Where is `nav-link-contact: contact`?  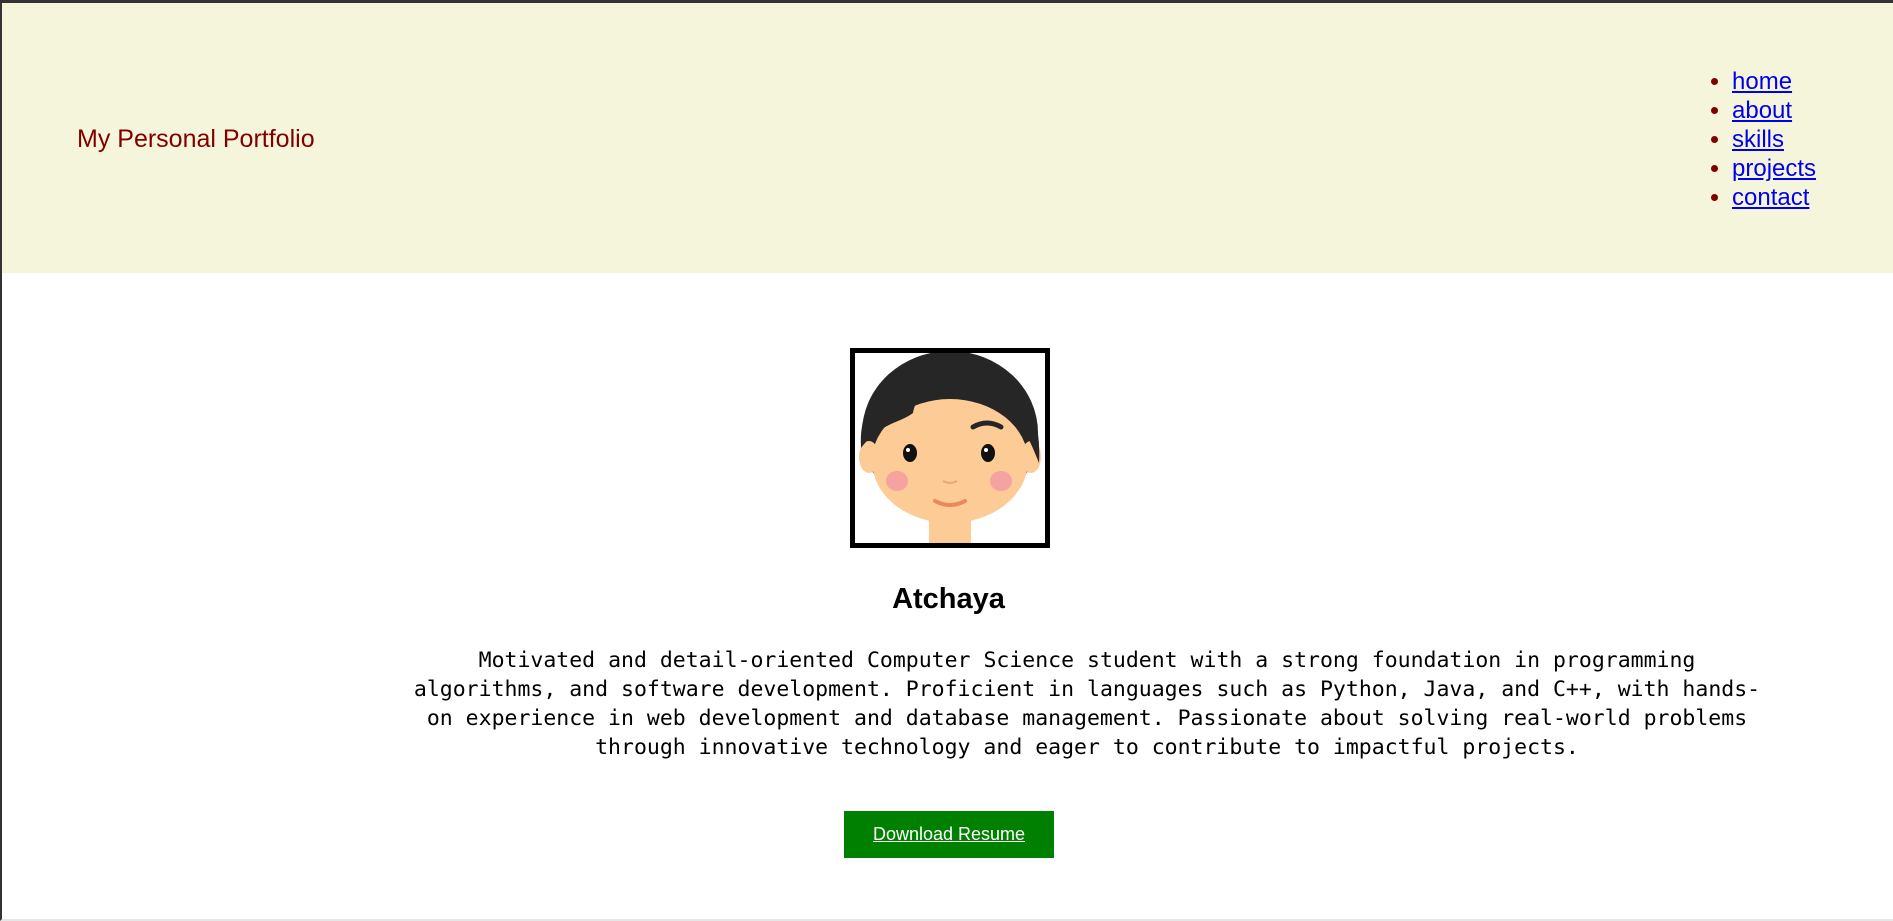
nav-link-contact: contact is located at coordinates (1770, 197).